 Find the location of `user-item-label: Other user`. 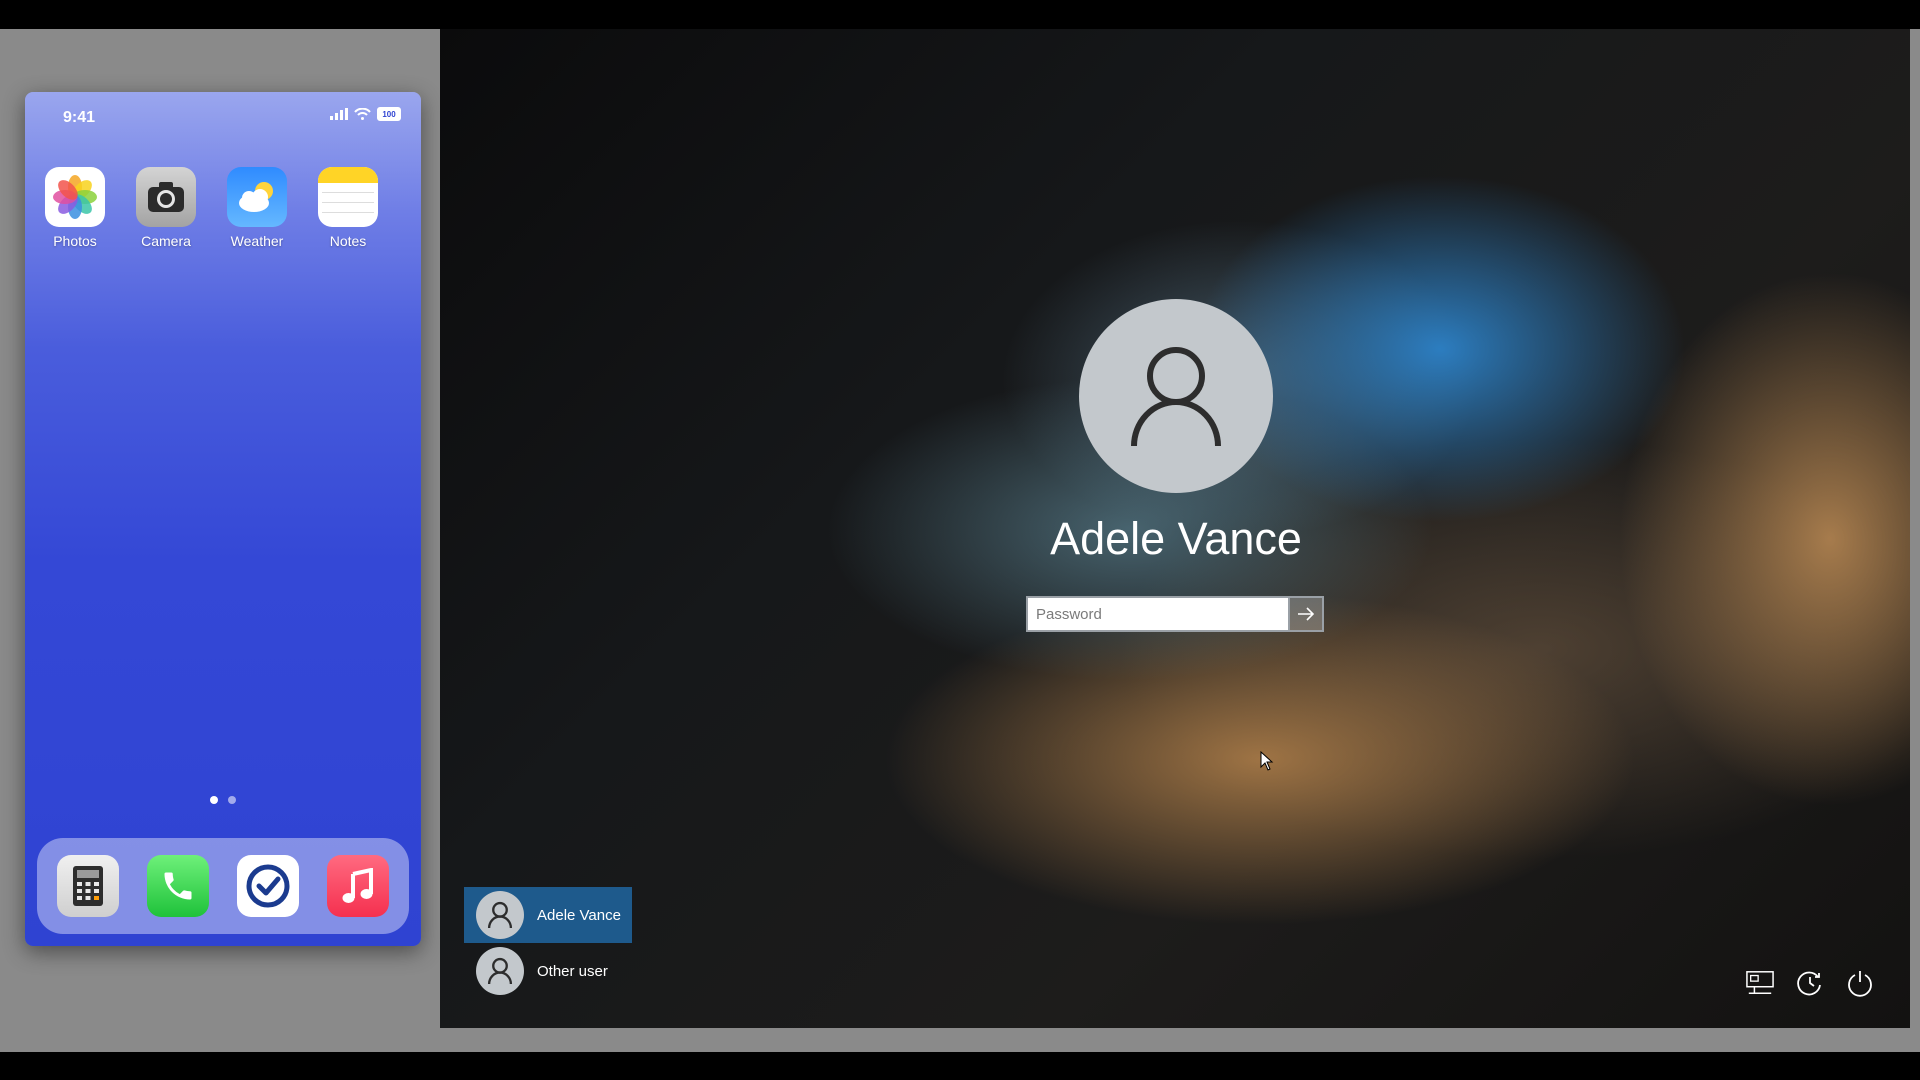

user-item-label: Other user is located at coordinates (572, 971).